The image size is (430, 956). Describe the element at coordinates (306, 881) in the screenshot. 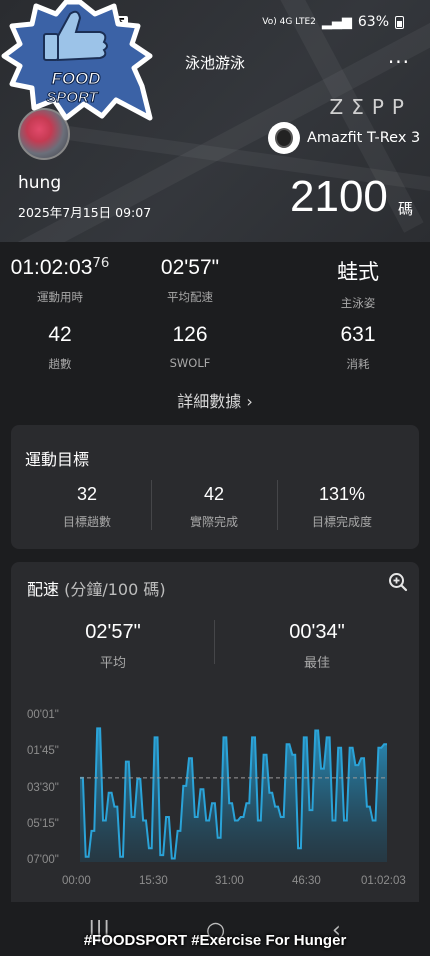

I see `x-tick-label: 46:30` at that location.